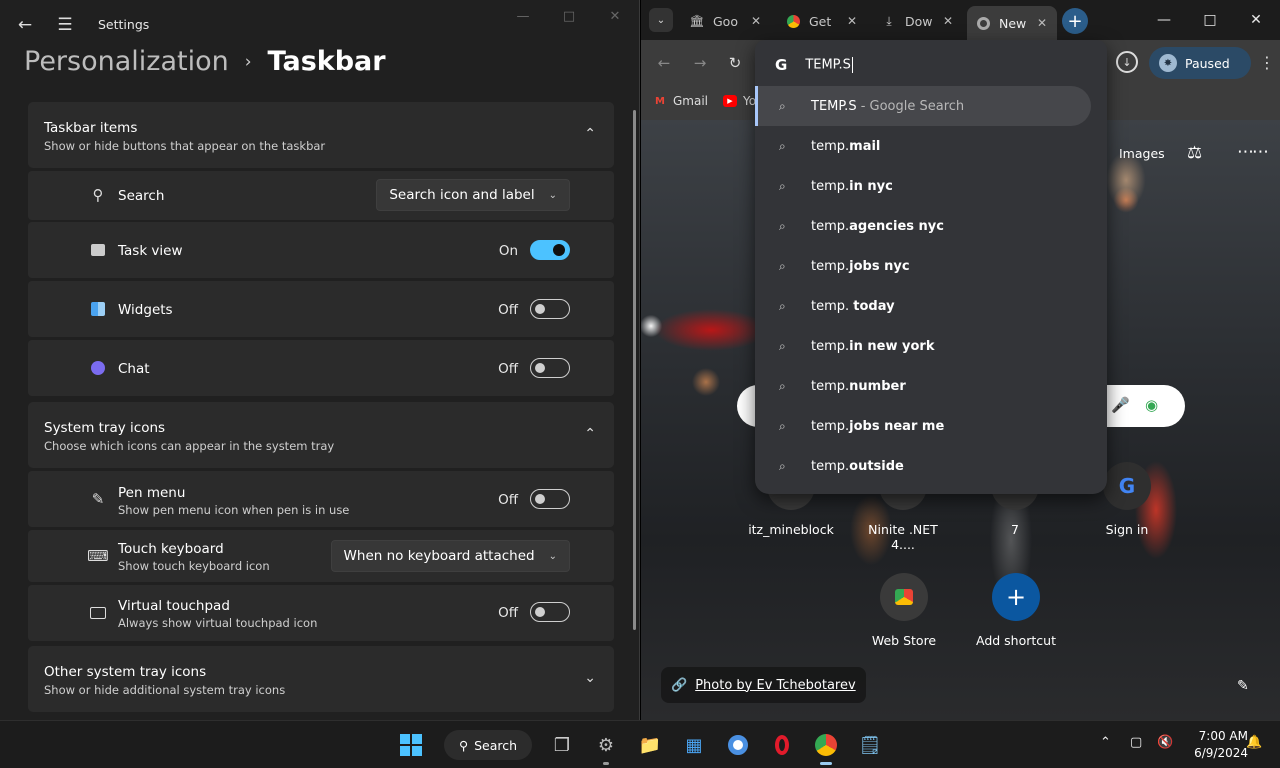 The width and height of the screenshot is (1280, 768). Describe the element at coordinates (725, 21) in the screenshot. I see `tab-title: Goo` at that location.